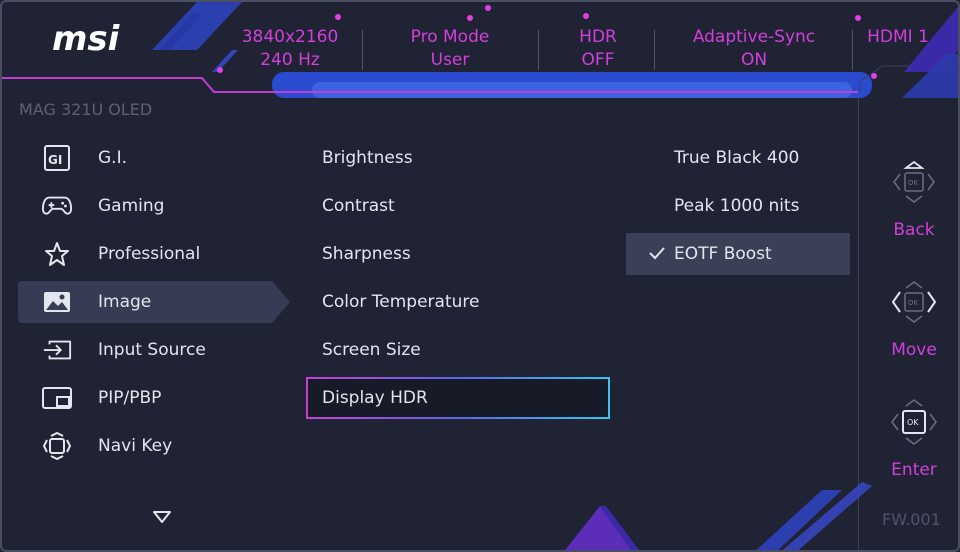 This screenshot has width=960, height=552. I want to click on svg-text: msi, so click(86, 38).